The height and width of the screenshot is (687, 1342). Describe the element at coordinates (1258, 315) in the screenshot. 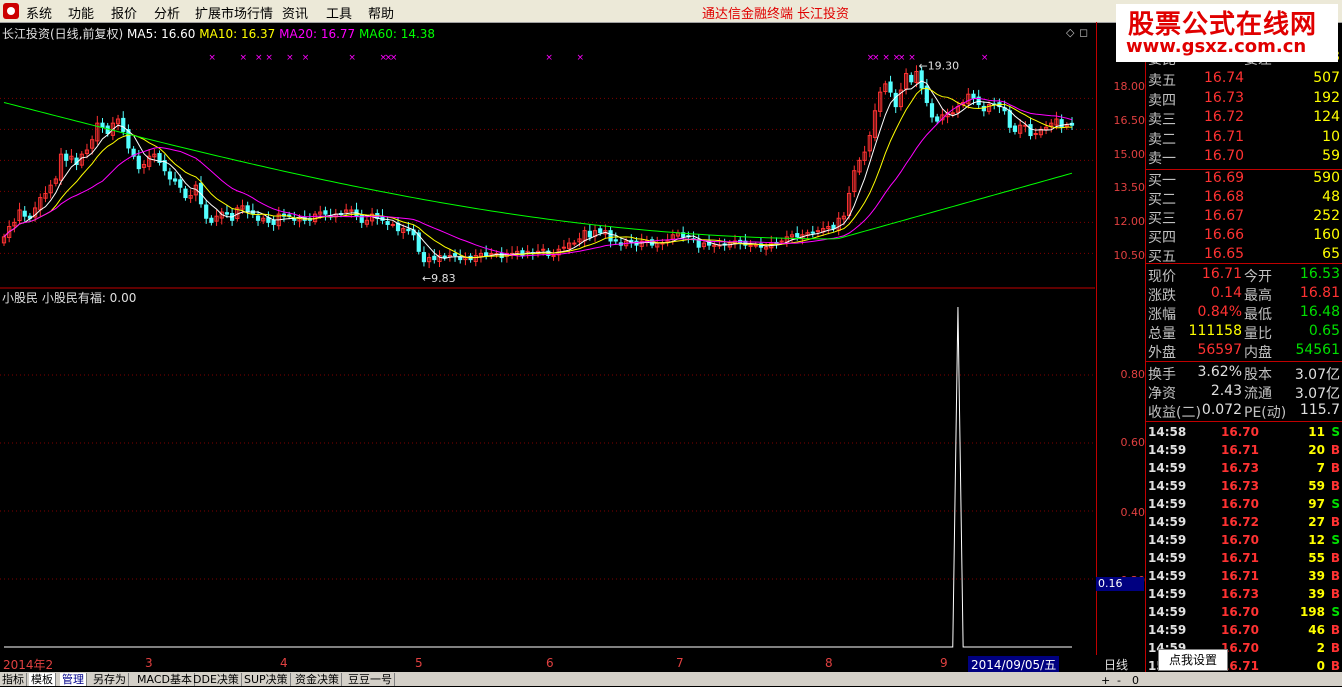

I see `quote-label: 最低` at that location.